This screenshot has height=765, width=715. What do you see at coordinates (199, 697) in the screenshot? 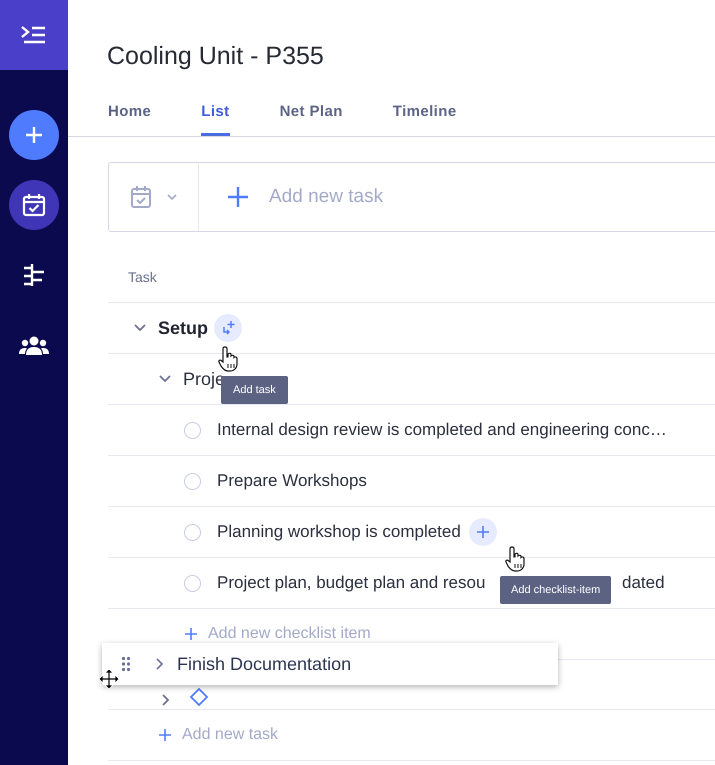
I see `diamond-icon` at bounding box center [199, 697].